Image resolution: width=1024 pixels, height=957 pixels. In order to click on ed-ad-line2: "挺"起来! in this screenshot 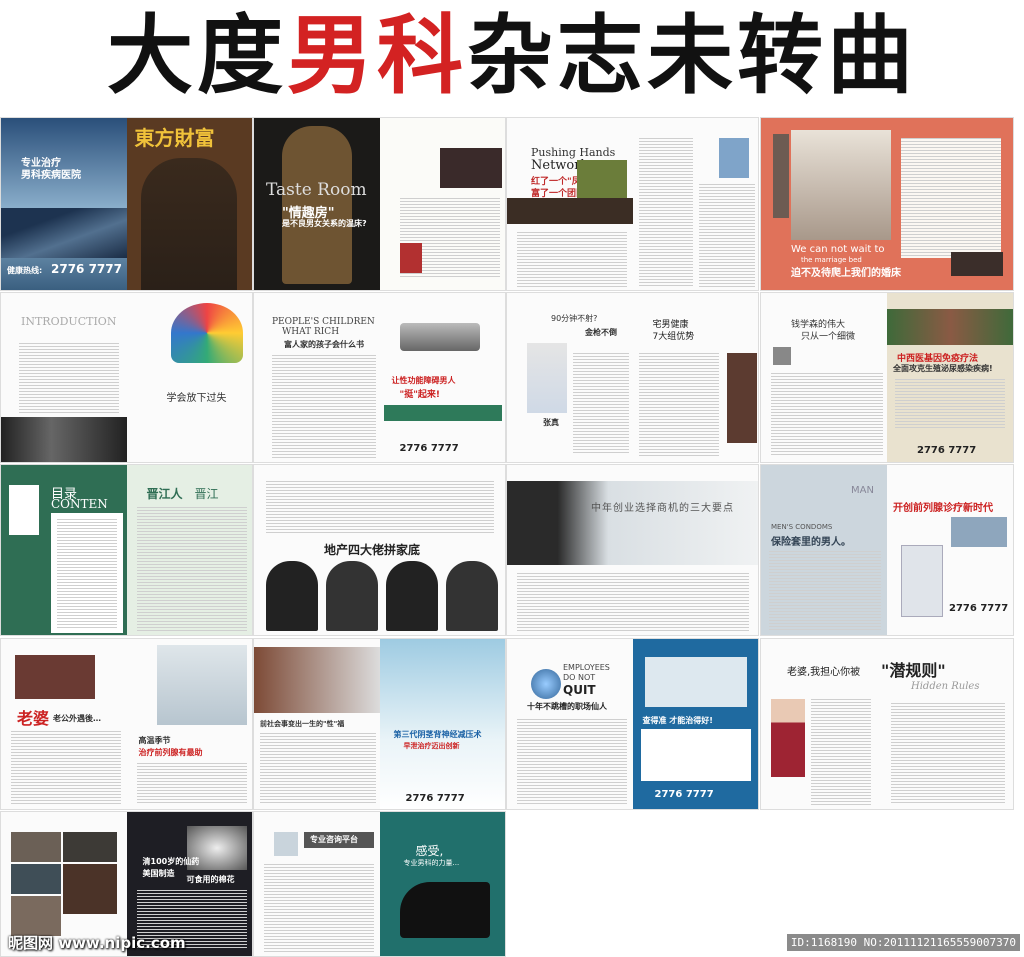, I will do `click(419, 395)`.